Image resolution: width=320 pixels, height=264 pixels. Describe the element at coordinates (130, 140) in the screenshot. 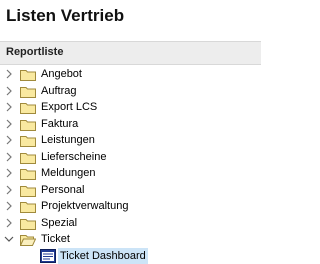

I see `tree-item-leistungen: Leistungen` at that location.